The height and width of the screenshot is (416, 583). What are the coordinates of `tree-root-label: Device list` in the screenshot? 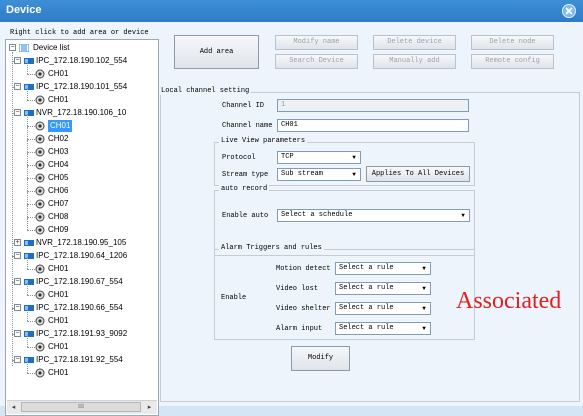 It's located at (51, 47).